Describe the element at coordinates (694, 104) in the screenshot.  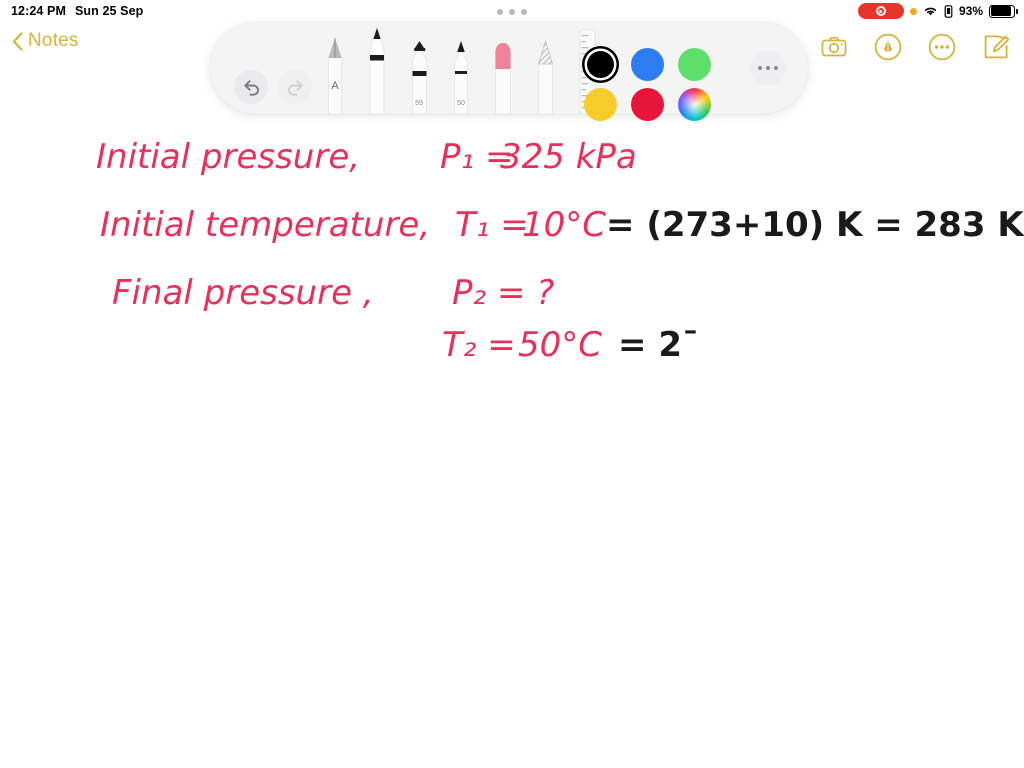
I see `swatch-color-picker` at that location.